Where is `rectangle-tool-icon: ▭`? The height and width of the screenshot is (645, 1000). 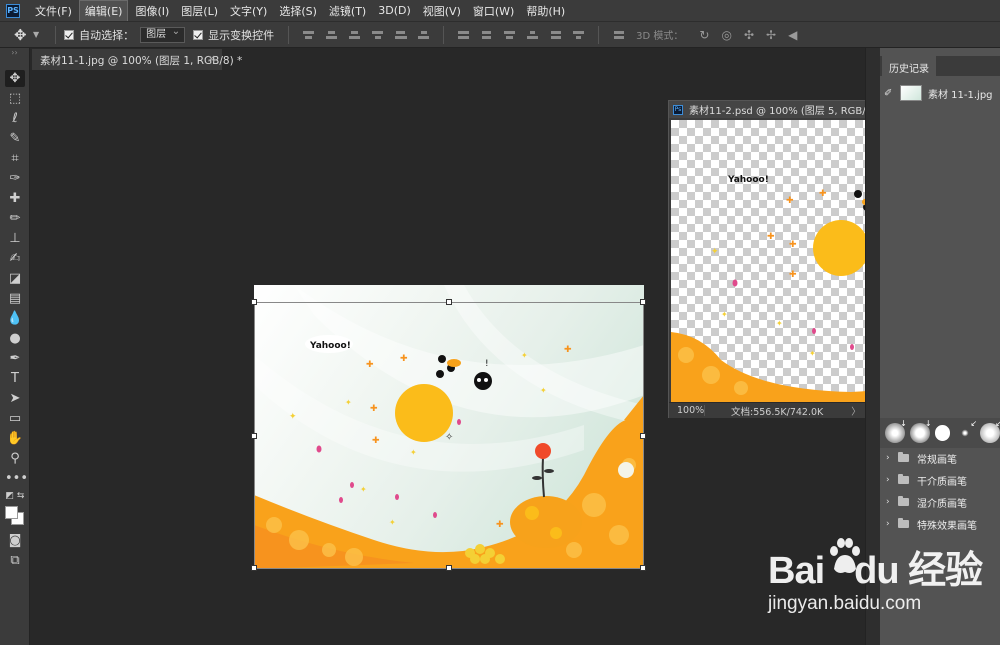
rectangle-tool-icon: ▭ is located at coordinates (15, 418).